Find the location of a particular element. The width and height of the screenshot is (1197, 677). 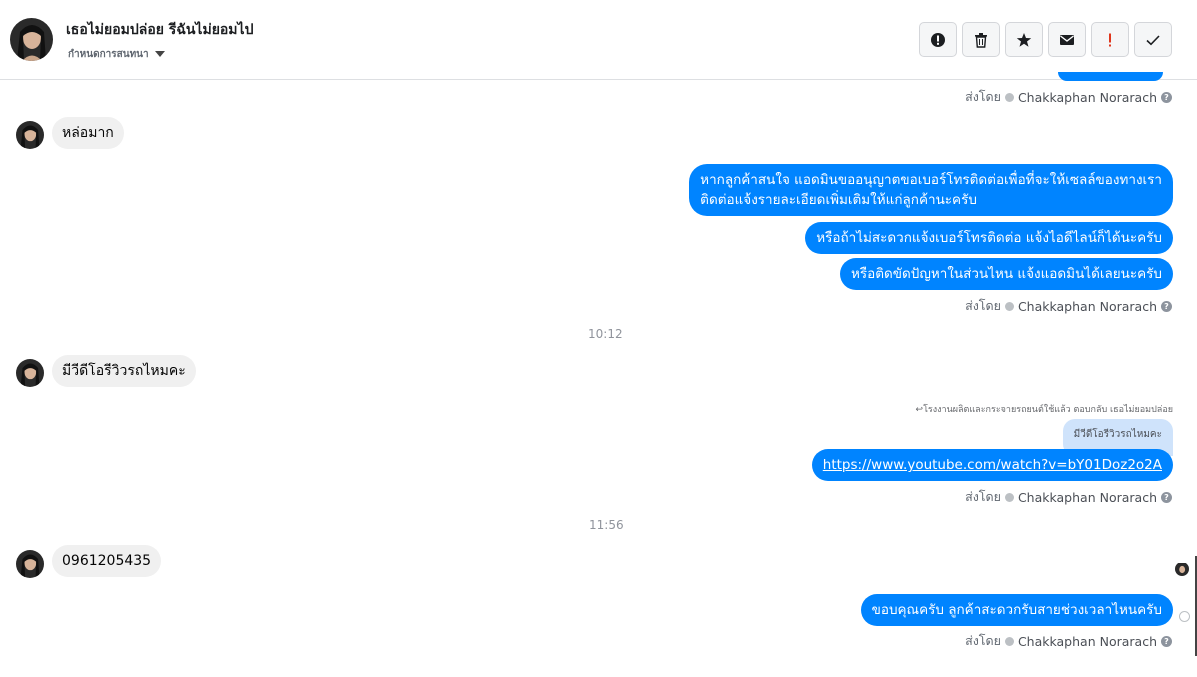

alert-icon is located at coordinates (938, 39).